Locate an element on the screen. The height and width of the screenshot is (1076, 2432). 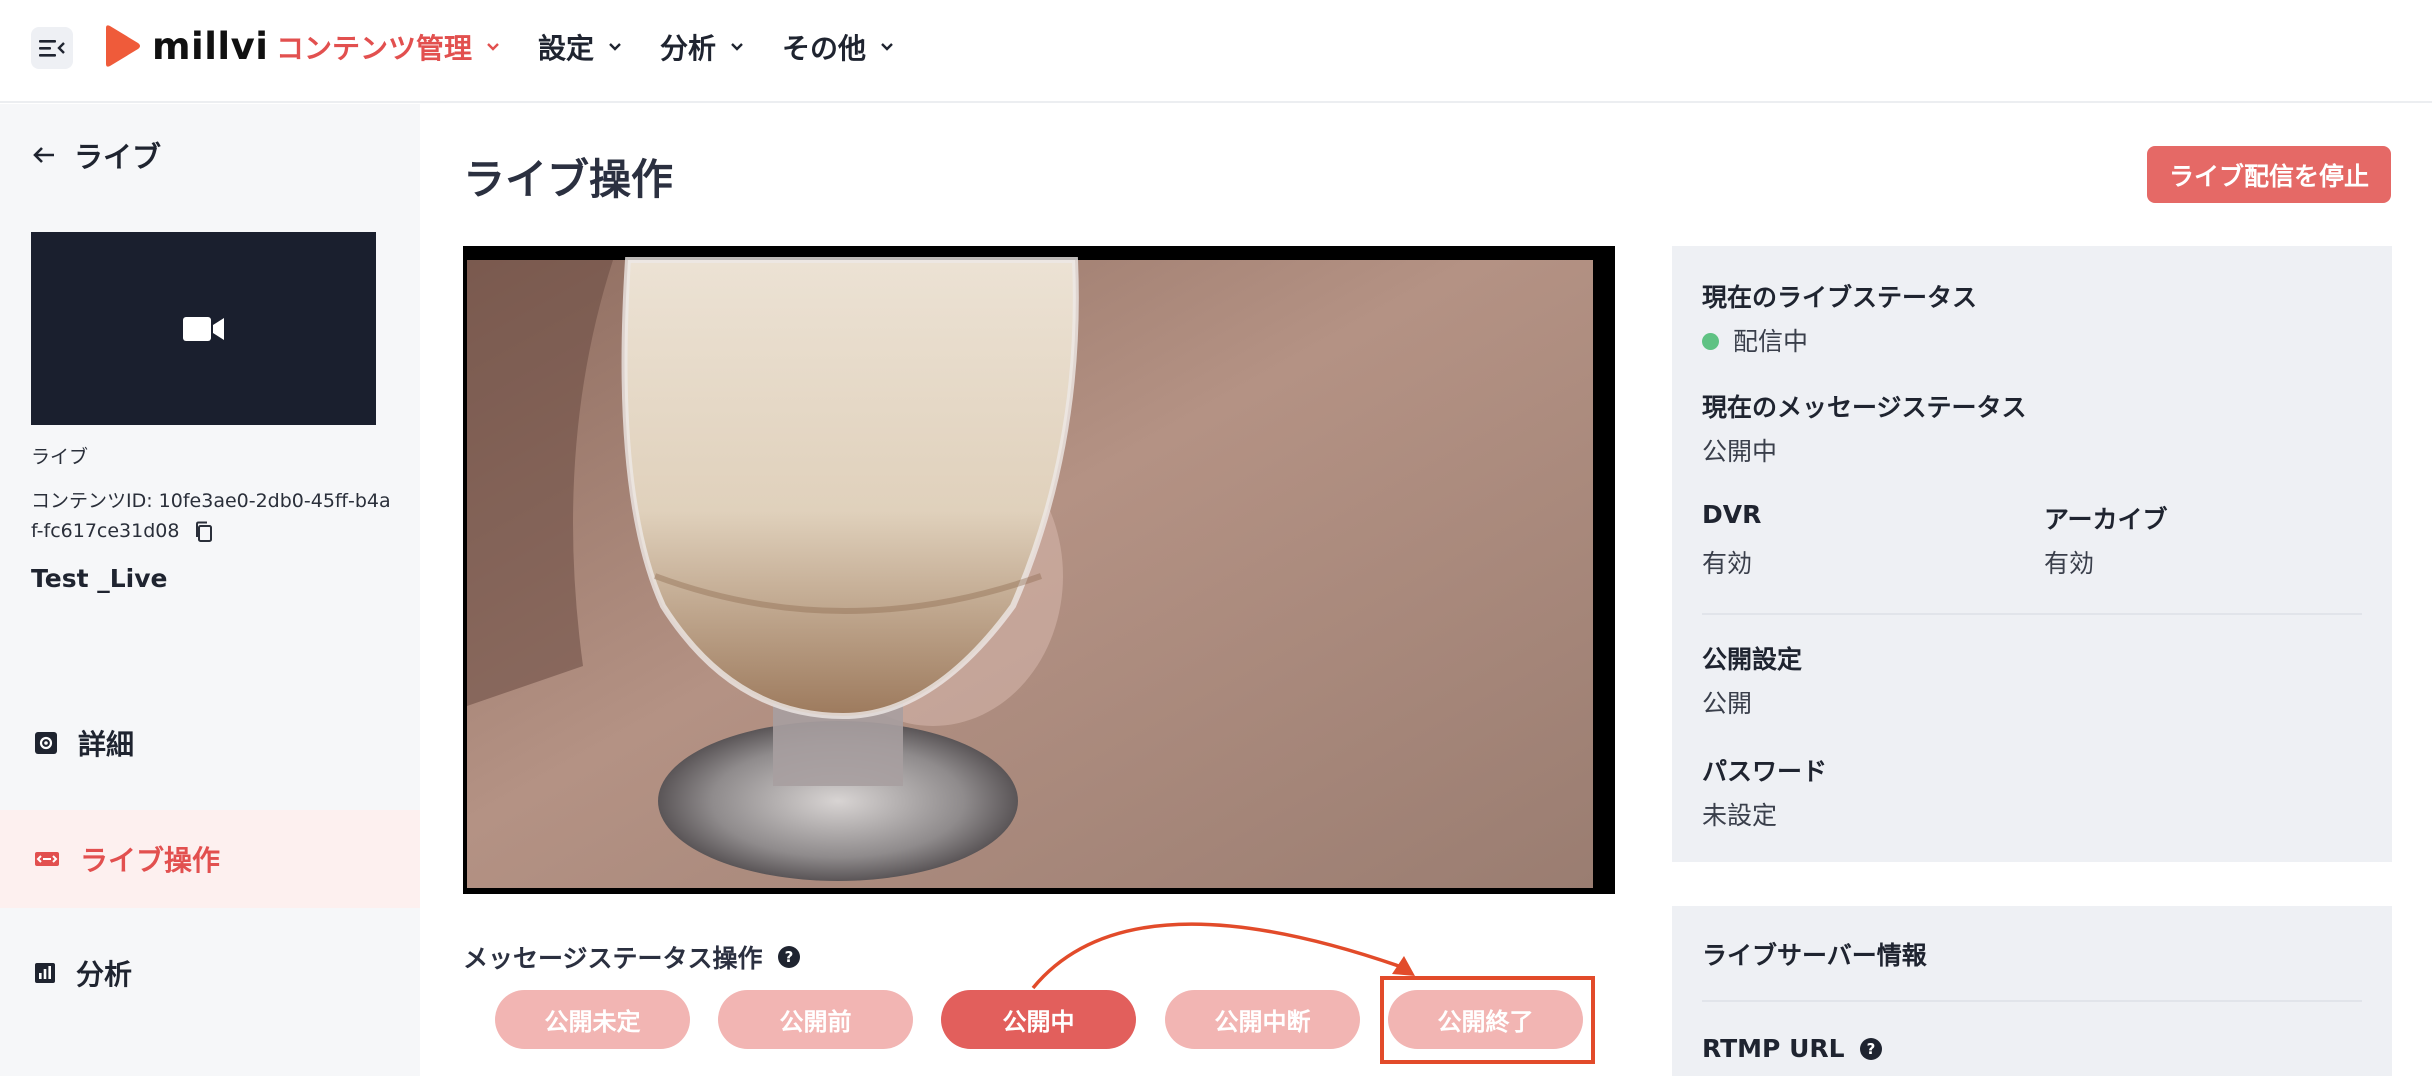
sidebar-item-label: 詳細 is located at coordinates (106, 744).